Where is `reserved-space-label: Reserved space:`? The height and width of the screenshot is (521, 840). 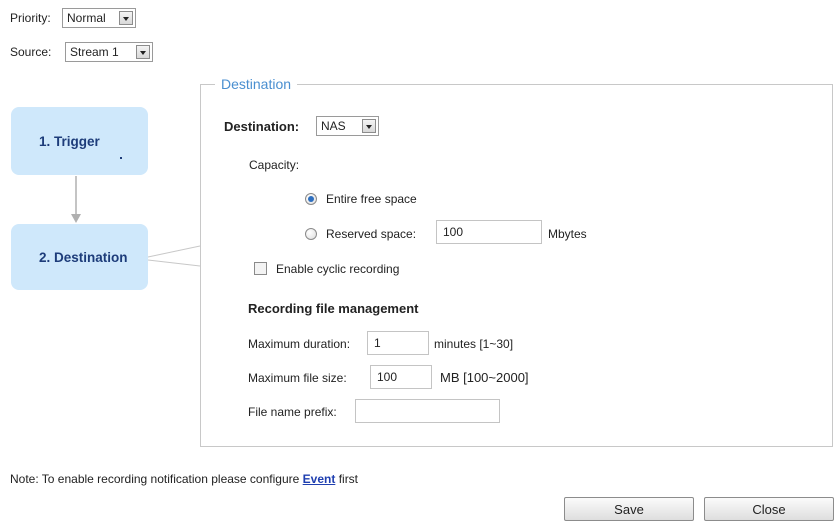
reserved-space-label: Reserved space: is located at coordinates (371, 234).